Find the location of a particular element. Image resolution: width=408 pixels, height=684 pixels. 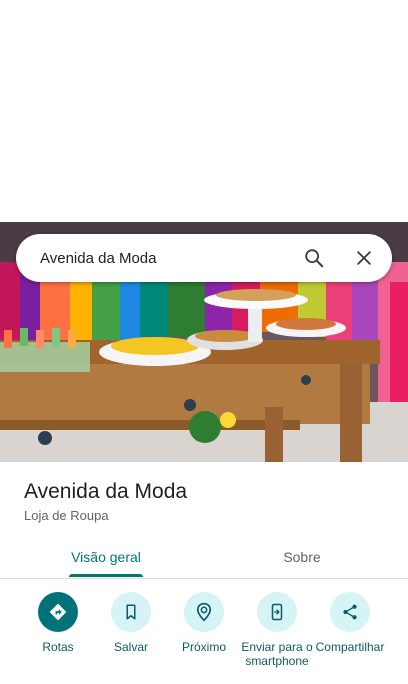

search-bar: Avenida da Moda is located at coordinates (204, 258).